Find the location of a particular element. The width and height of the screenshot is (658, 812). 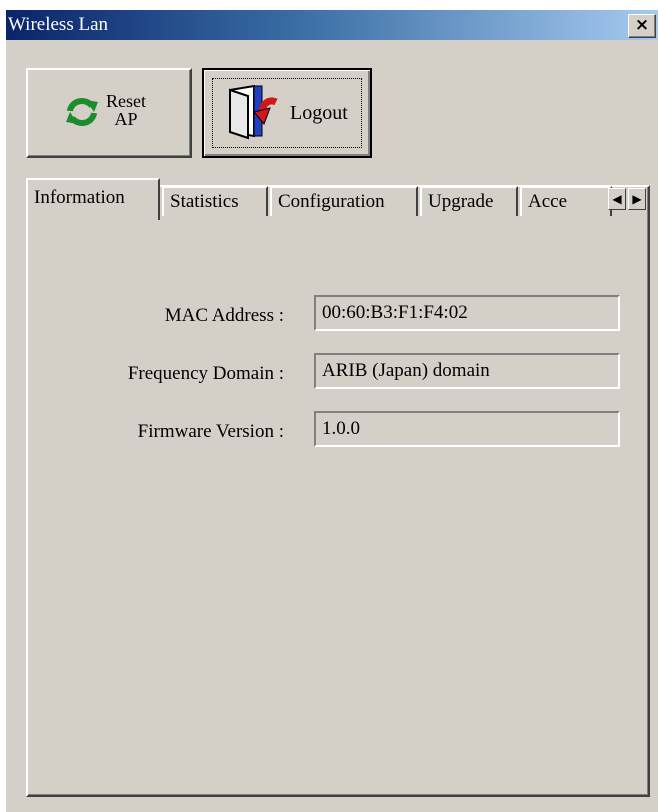

refresh-icon is located at coordinates (82, 112).